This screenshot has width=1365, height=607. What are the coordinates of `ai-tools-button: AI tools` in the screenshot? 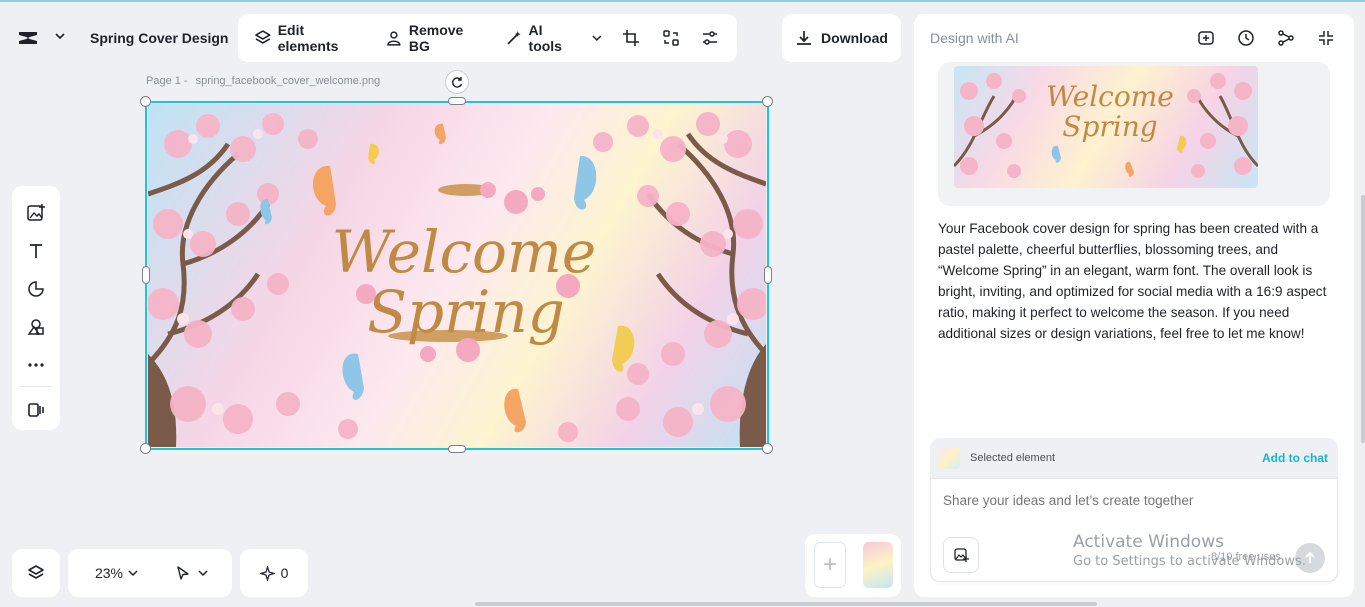 It's located at (554, 38).